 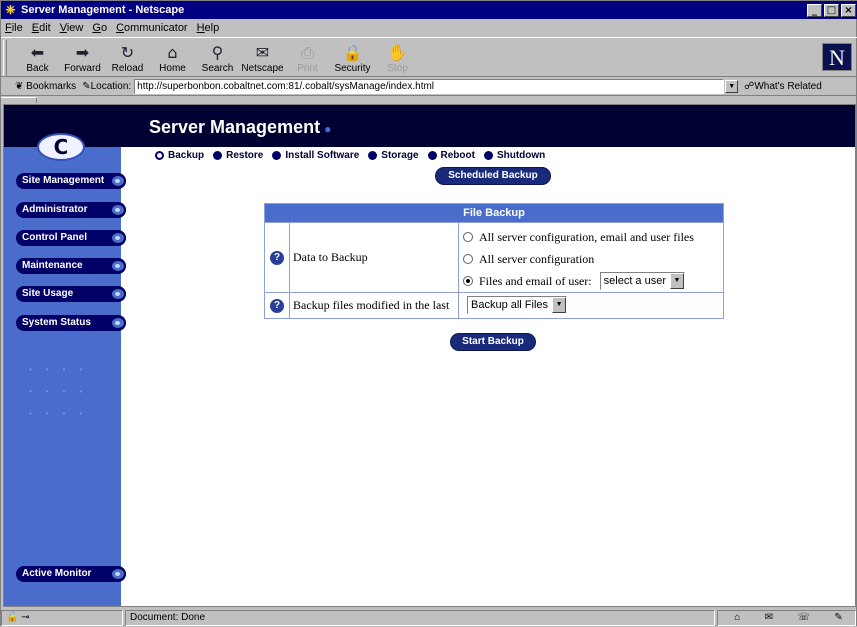 What do you see at coordinates (10, 9) in the screenshot?
I see `netscape-app-icon: ❈` at bounding box center [10, 9].